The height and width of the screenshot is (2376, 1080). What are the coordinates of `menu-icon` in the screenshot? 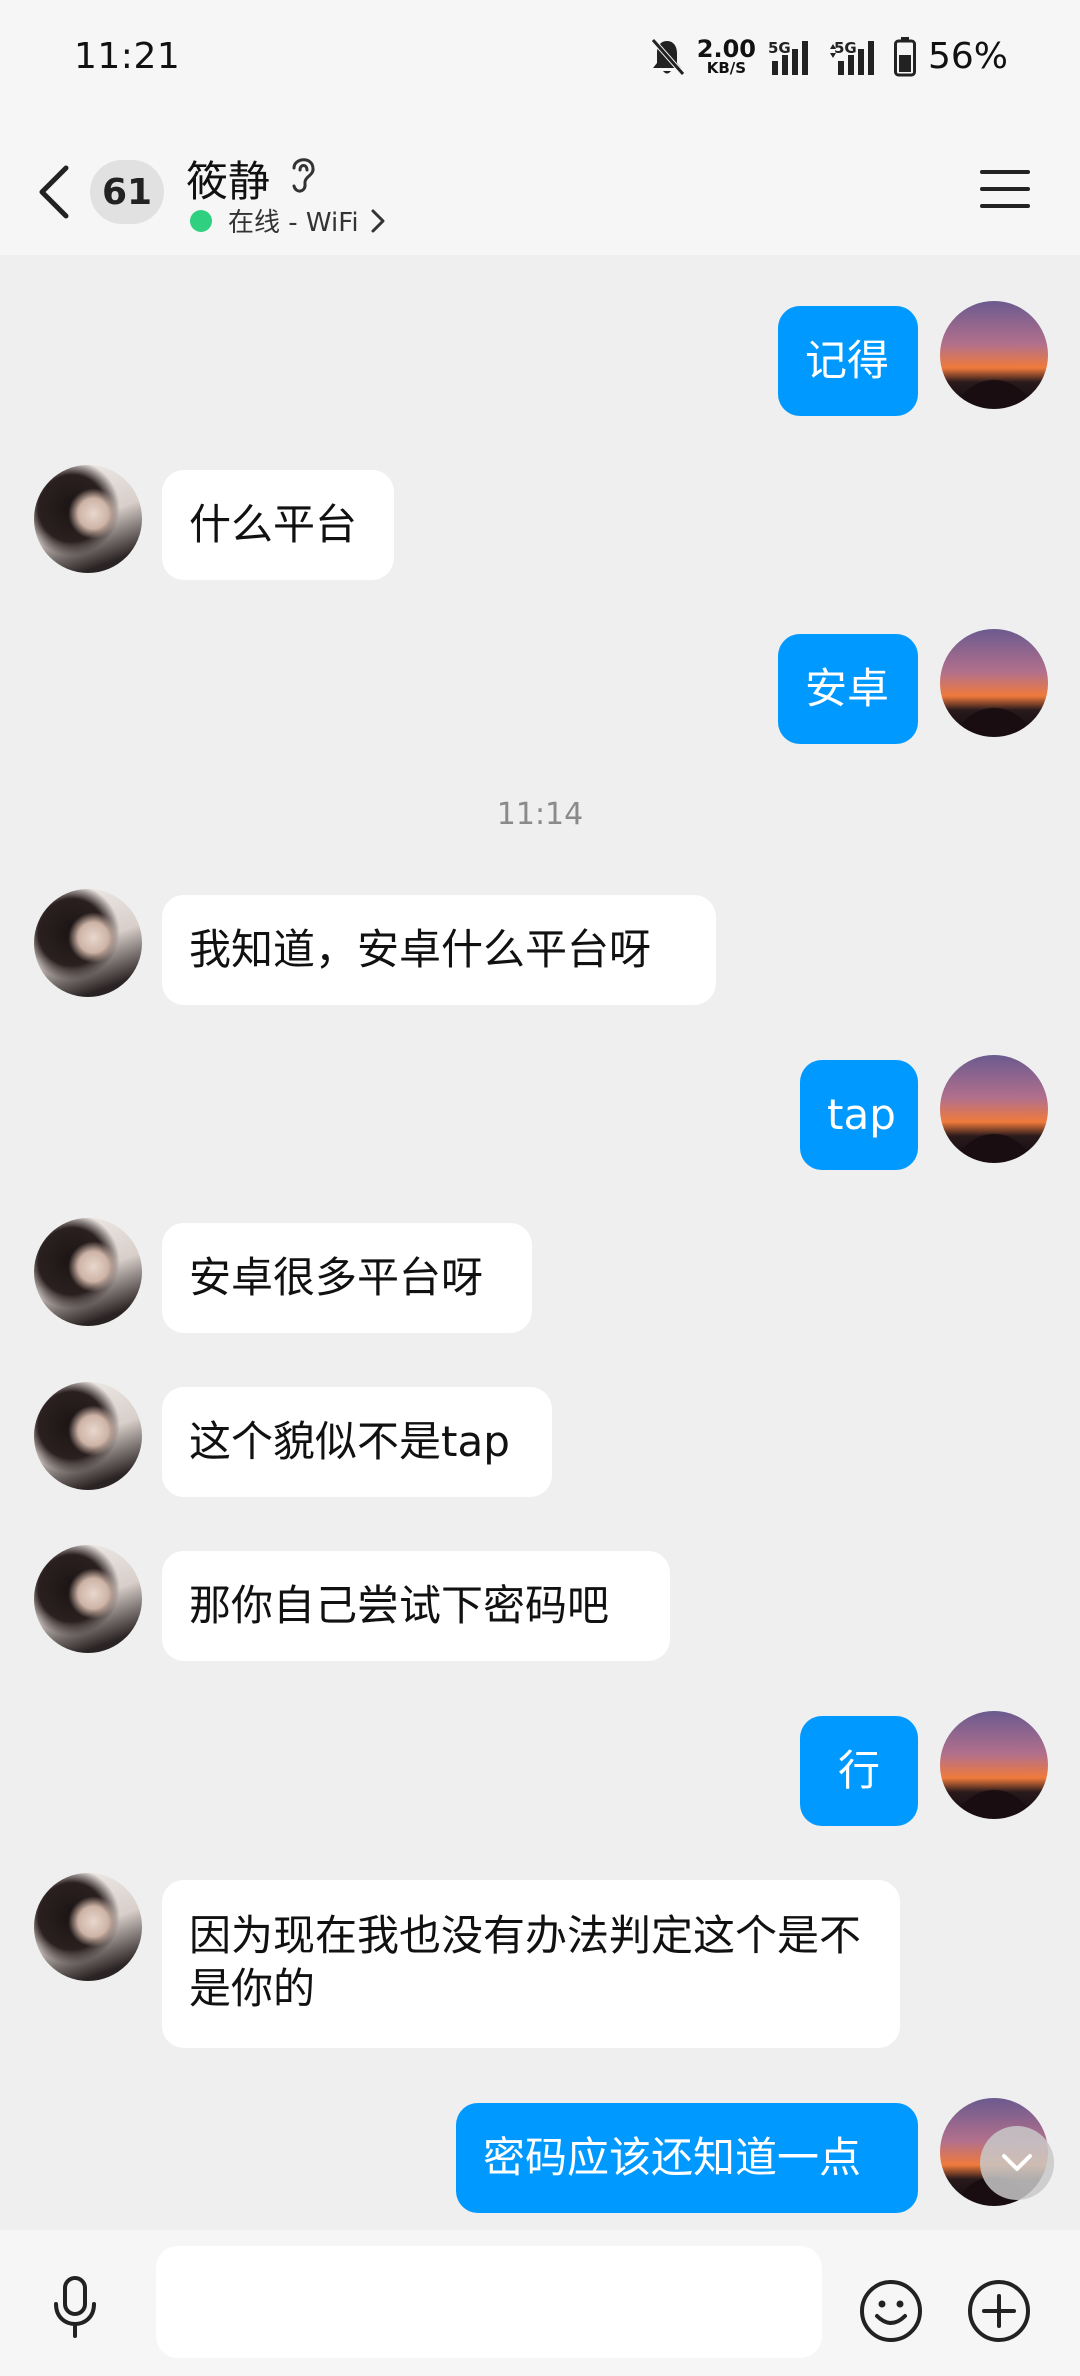 It's located at (1005, 189).